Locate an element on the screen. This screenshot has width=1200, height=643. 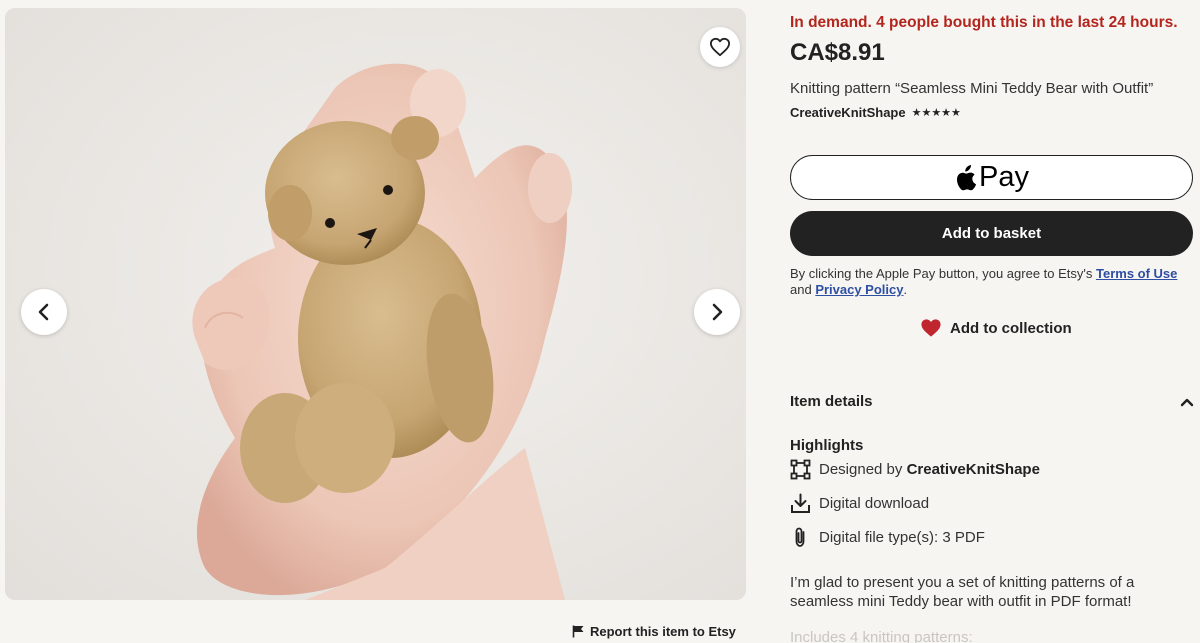
designer-name: CreativeKnitShape is located at coordinates (973, 469).